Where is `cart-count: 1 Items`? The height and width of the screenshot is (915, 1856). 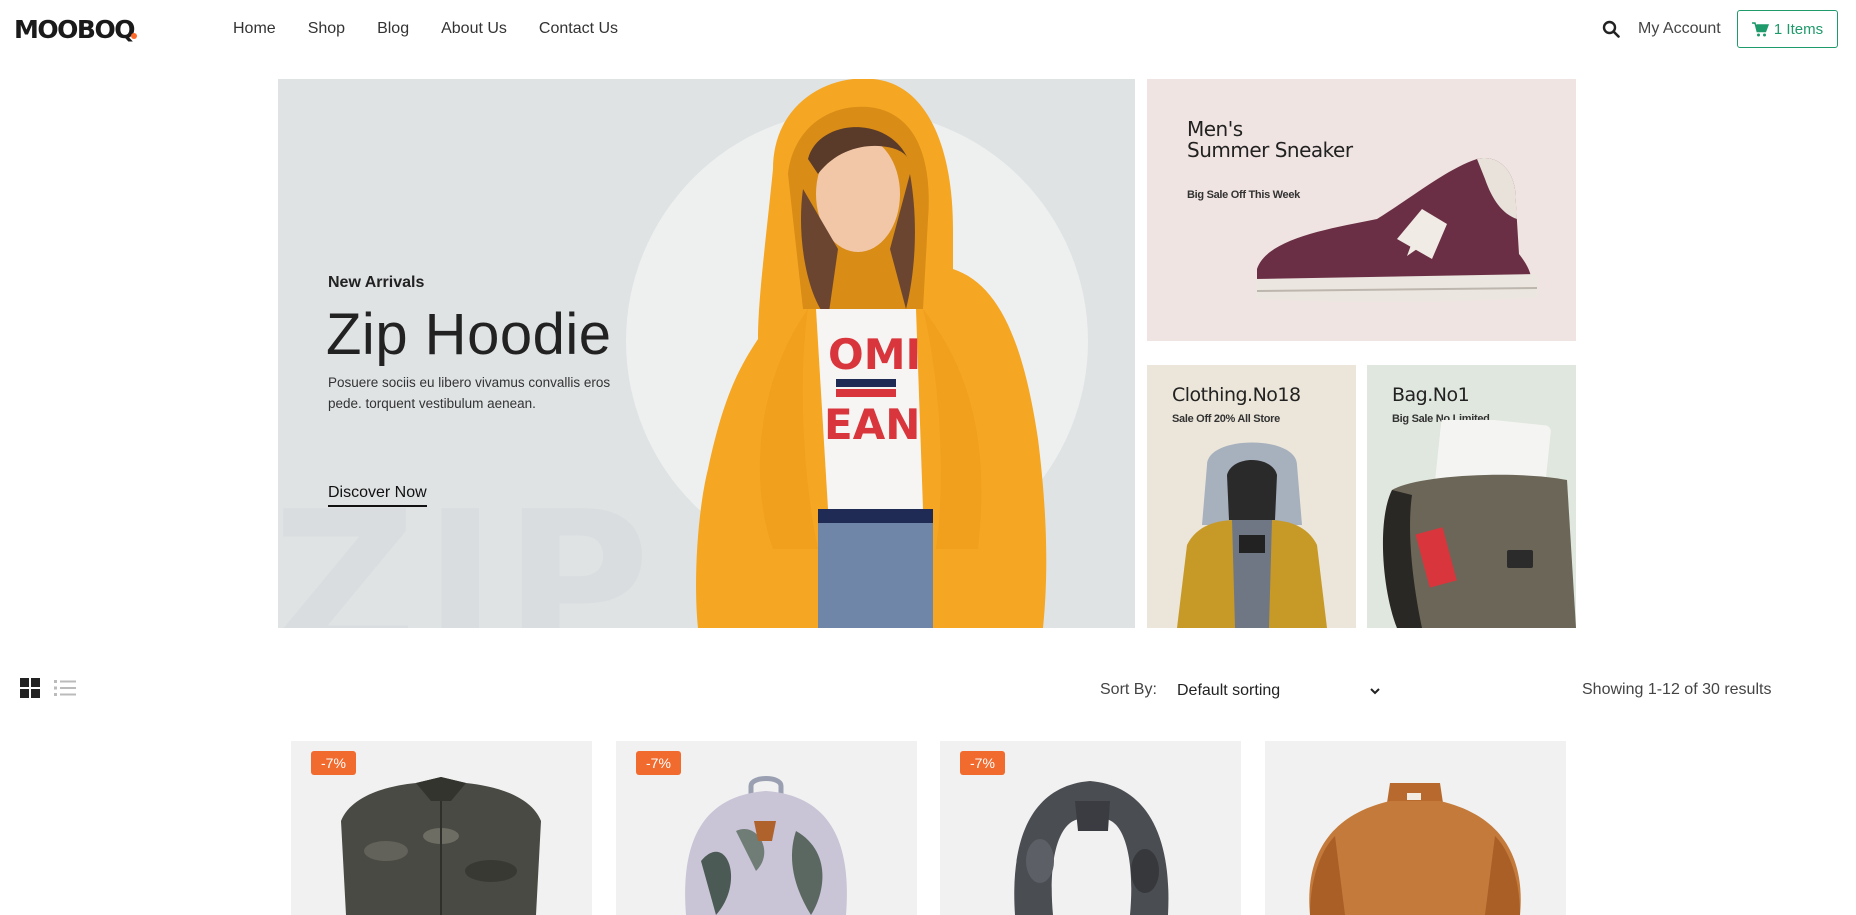
cart-count: 1 Items is located at coordinates (1798, 29).